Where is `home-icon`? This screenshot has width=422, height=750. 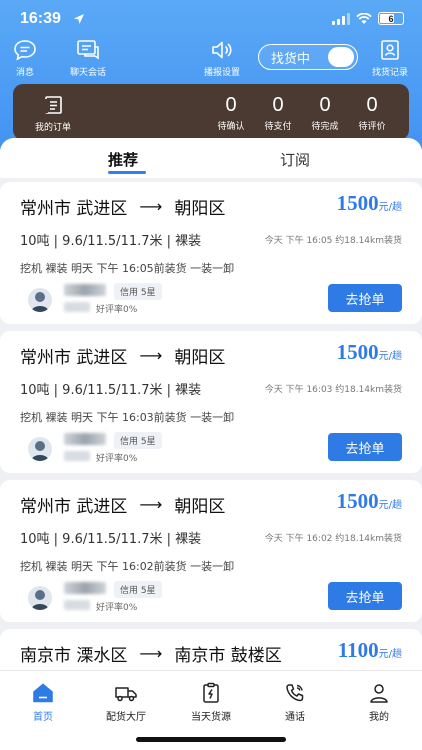
home-icon is located at coordinates (43, 693).